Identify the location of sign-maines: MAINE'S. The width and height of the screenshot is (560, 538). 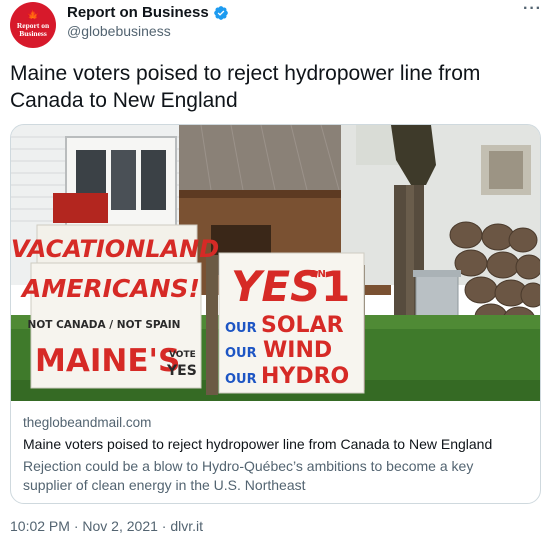
(107, 361).